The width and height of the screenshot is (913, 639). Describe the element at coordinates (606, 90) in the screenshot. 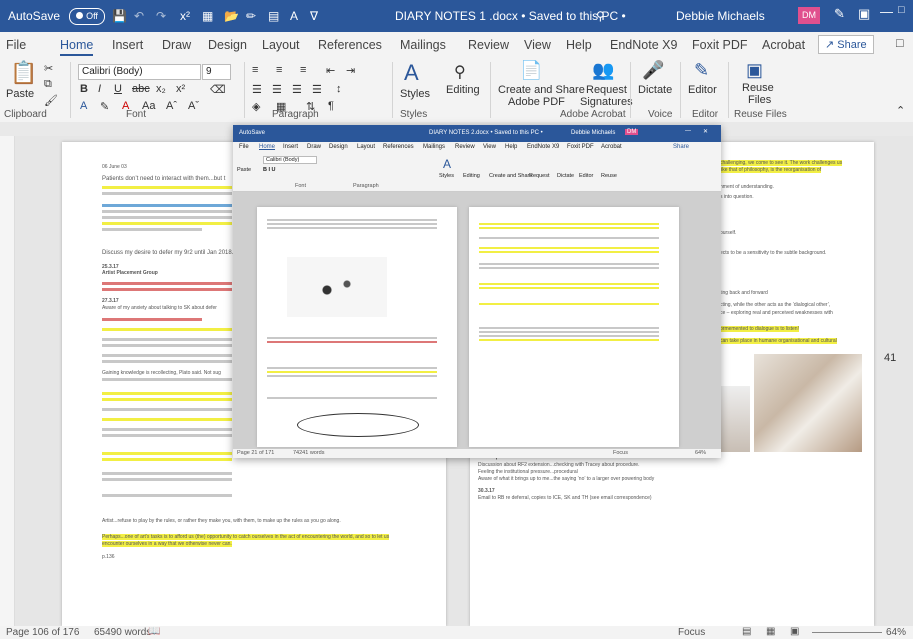

I see `request-label: Request` at that location.